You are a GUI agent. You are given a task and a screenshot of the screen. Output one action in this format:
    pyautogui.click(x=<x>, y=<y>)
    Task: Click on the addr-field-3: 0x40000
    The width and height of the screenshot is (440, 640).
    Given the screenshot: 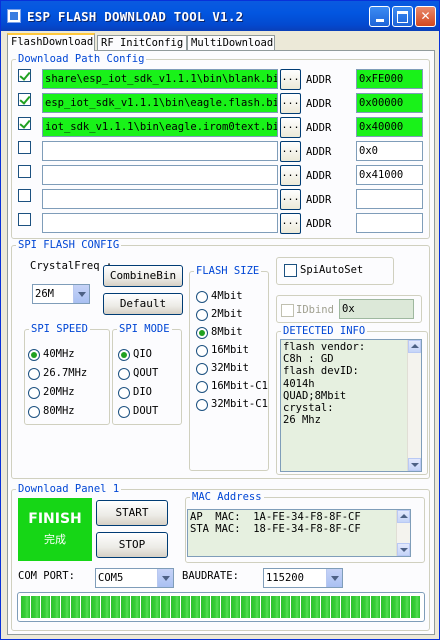 What is the action you would take?
    pyautogui.click(x=389, y=127)
    